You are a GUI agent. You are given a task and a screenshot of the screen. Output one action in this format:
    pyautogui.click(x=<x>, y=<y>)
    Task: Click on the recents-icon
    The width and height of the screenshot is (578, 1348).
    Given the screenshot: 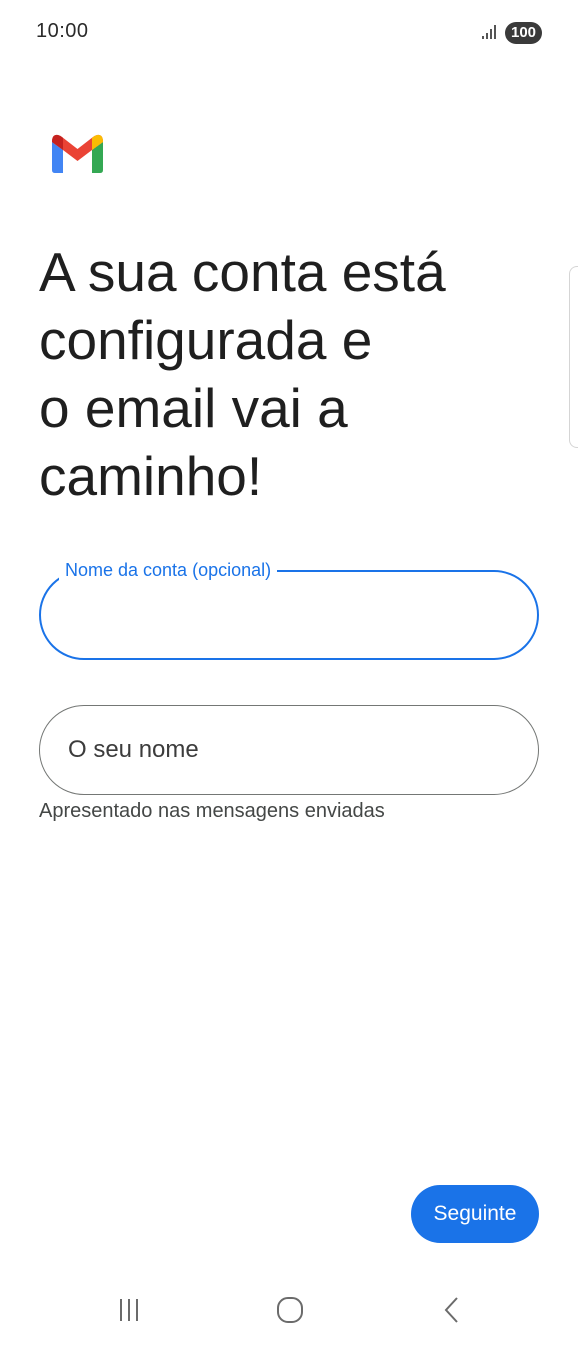 What is the action you would take?
    pyautogui.click(x=129, y=1310)
    